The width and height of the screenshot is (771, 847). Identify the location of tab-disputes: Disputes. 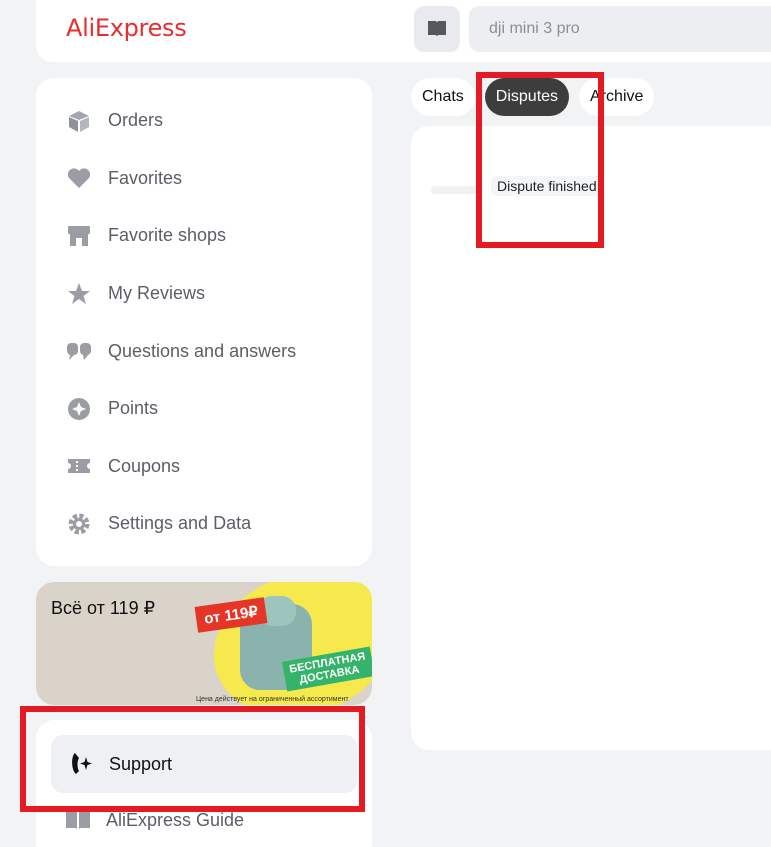
(527, 97).